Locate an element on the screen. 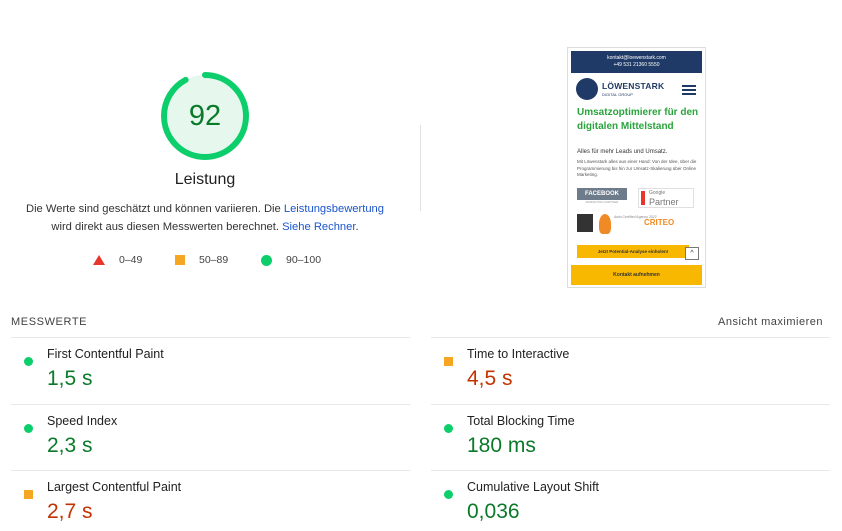  thumb-brand-sub: DIGITAL GROUP is located at coordinates (617, 94).